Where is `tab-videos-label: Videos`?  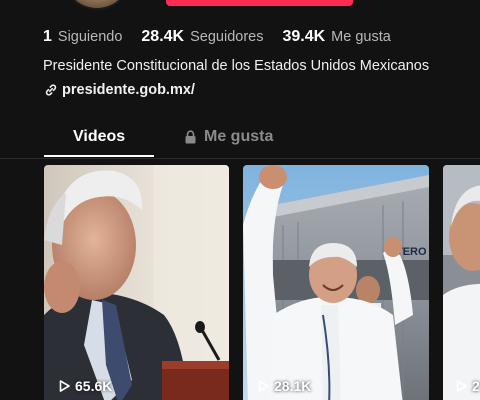 tab-videos-label: Videos is located at coordinates (99, 136).